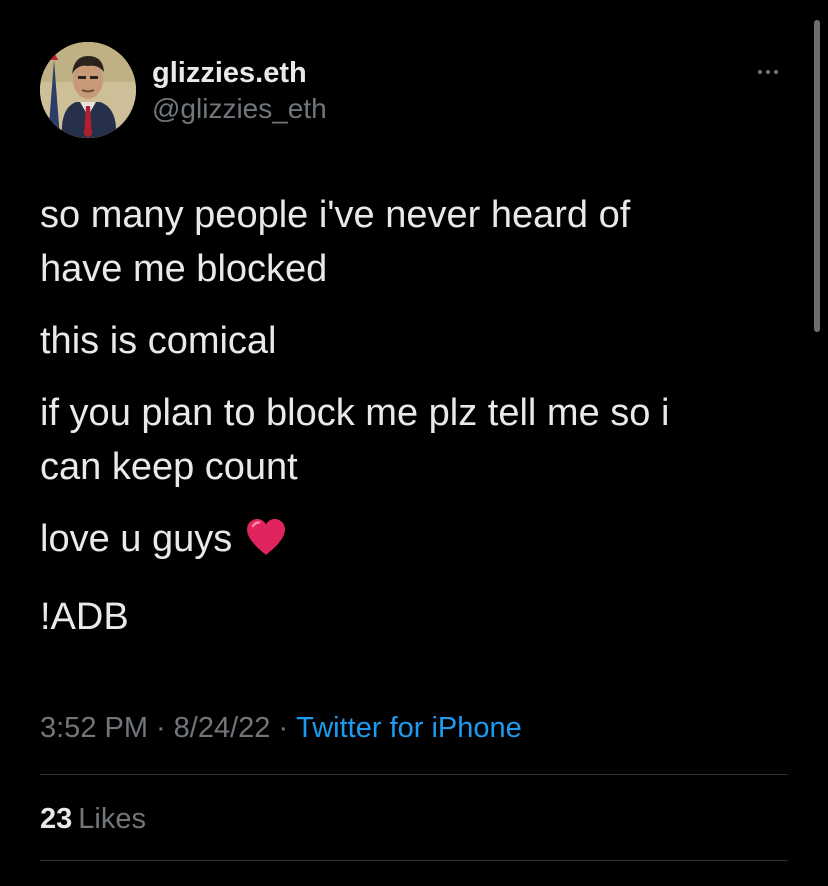  I want to click on likes-count: 23, so click(56, 819).